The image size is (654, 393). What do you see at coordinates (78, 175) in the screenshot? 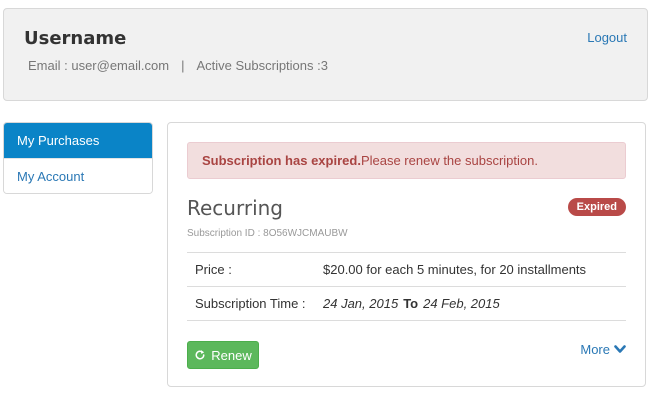
I see `sidebar-item-my-account: My Account` at bounding box center [78, 175].